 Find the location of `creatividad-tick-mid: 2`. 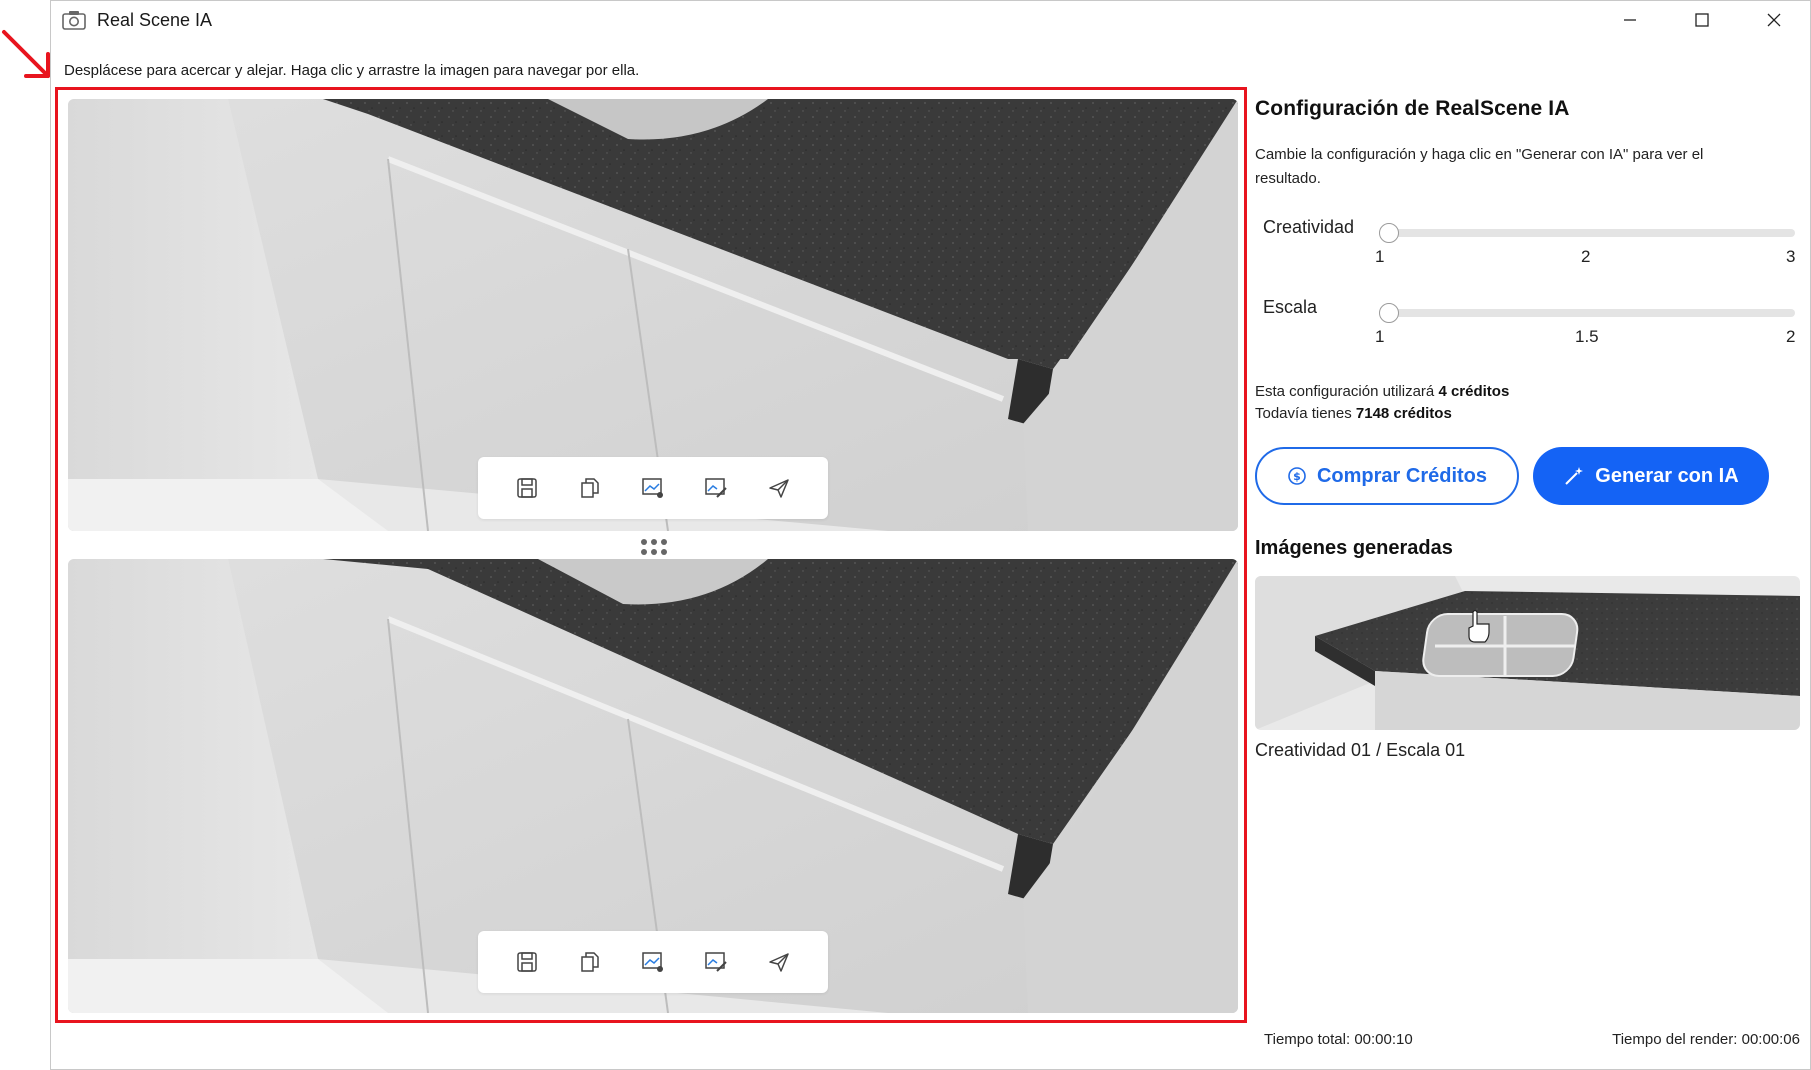

creatividad-tick-mid: 2 is located at coordinates (1586, 256).